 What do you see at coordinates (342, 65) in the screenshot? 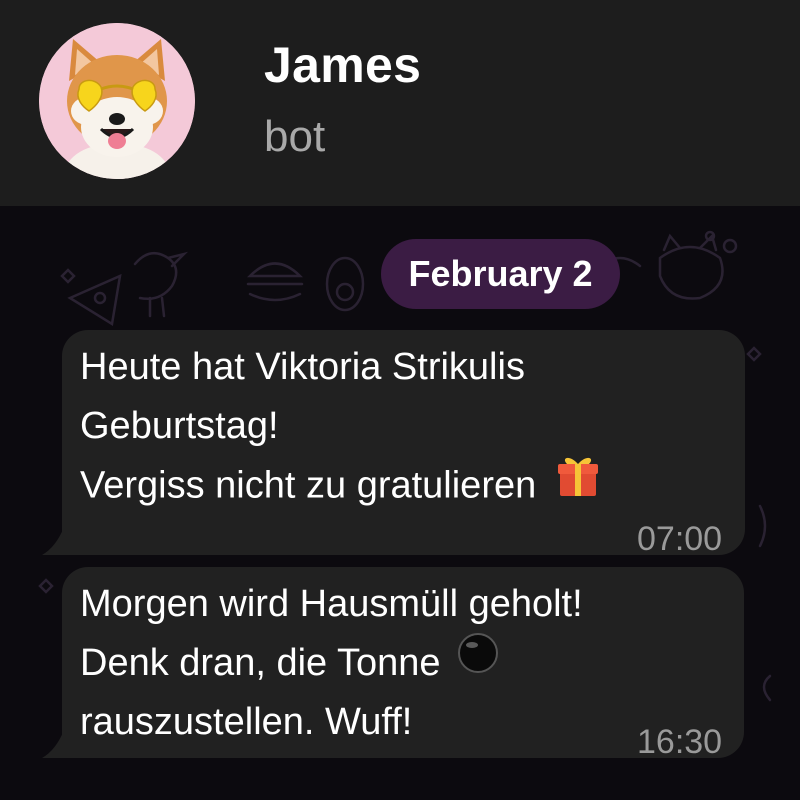
I see `chat-name: James` at bounding box center [342, 65].